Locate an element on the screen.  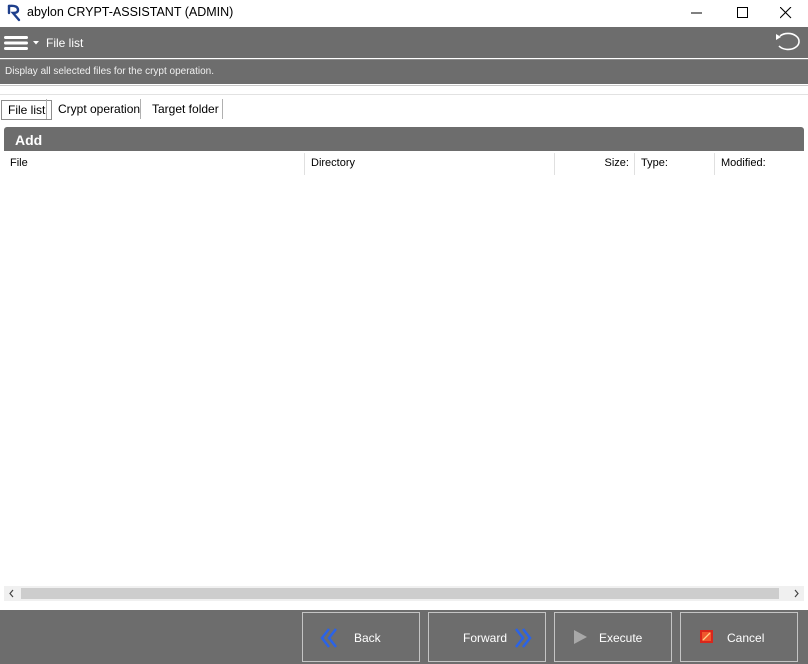
forward-button: Forward is located at coordinates (487, 637).